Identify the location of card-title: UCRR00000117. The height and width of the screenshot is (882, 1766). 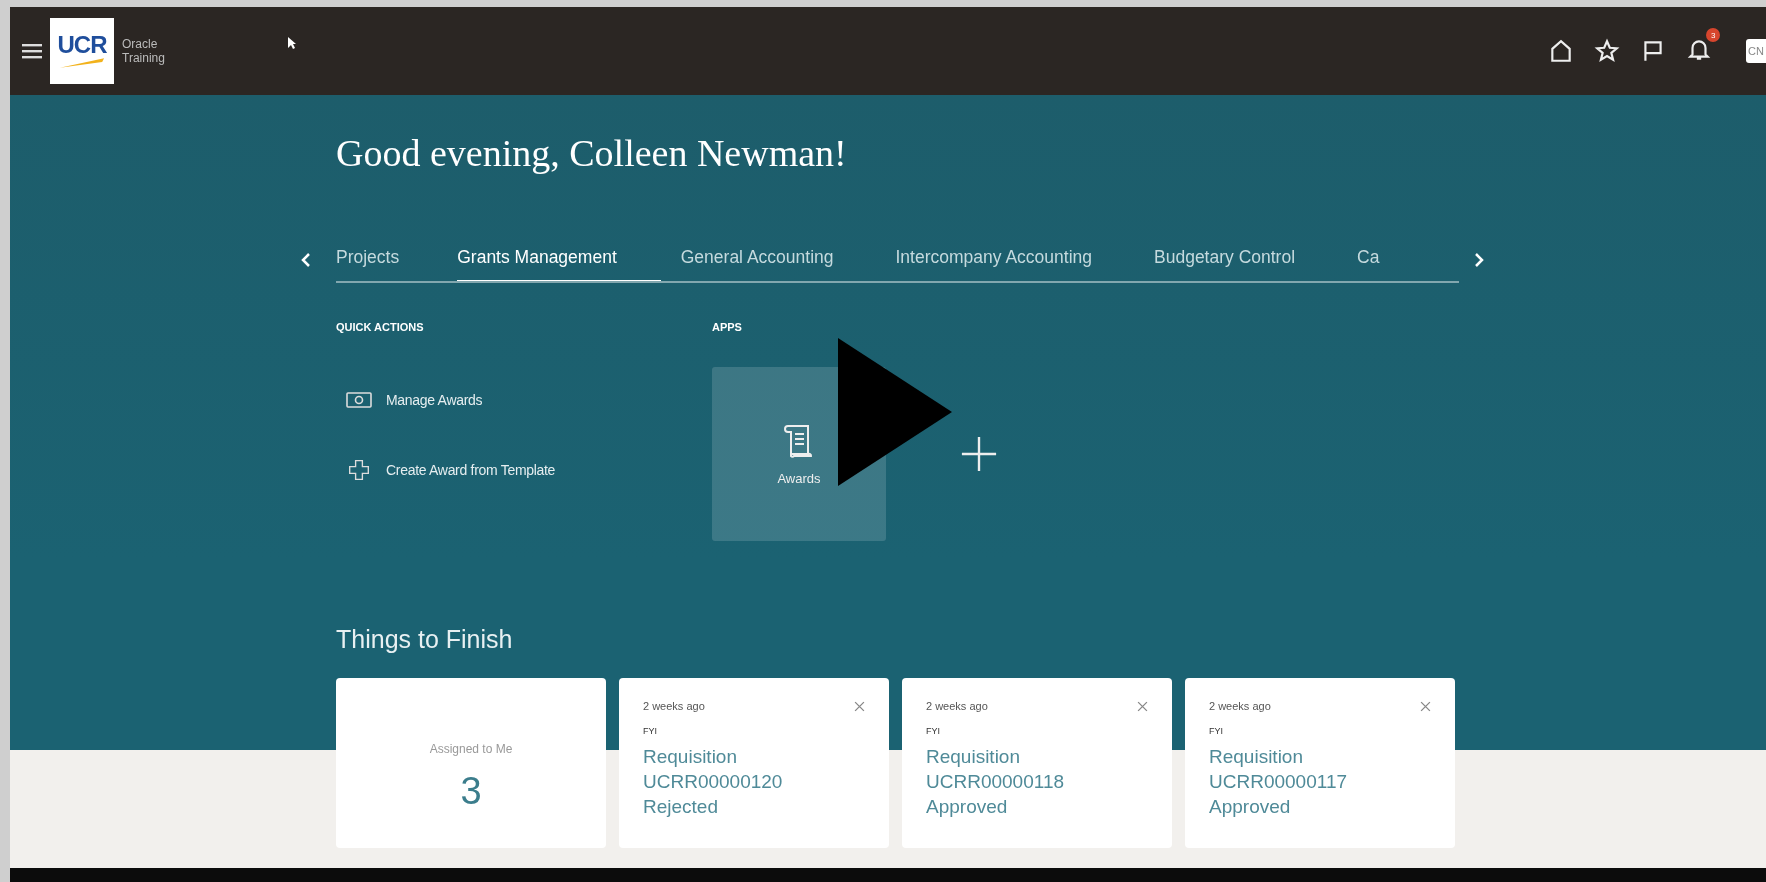
(1278, 782).